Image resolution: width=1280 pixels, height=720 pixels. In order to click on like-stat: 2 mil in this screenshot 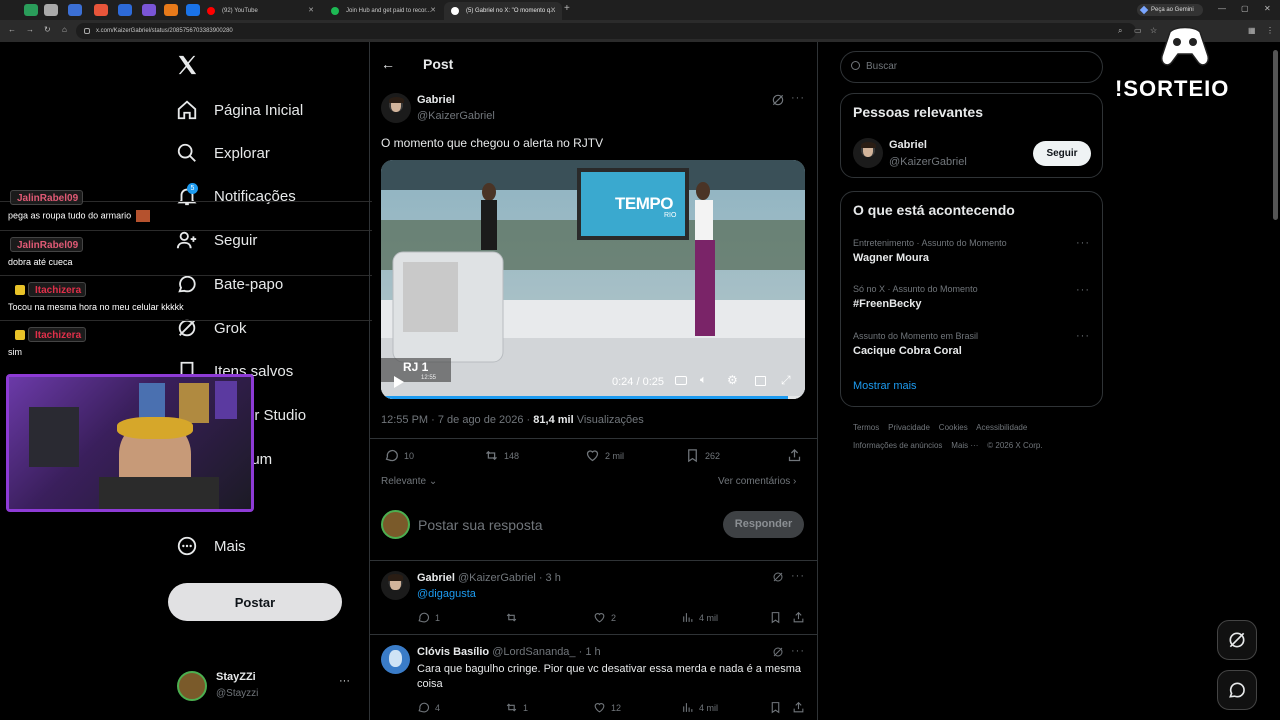, I will do `click(604, 455)`.